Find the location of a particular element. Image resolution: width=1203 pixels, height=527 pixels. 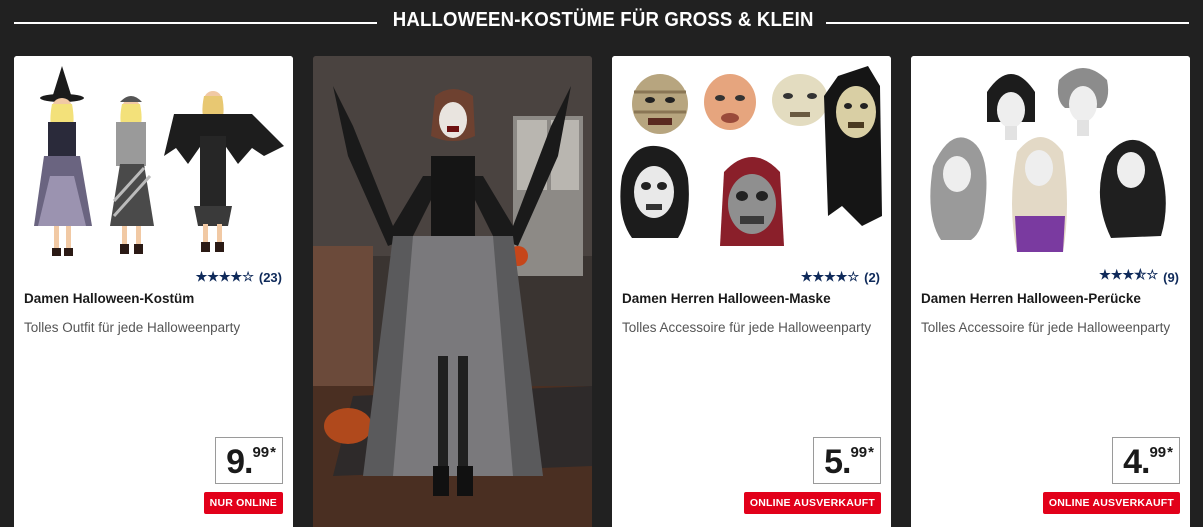

header-rule-right is located at coordinates (1007, 23).